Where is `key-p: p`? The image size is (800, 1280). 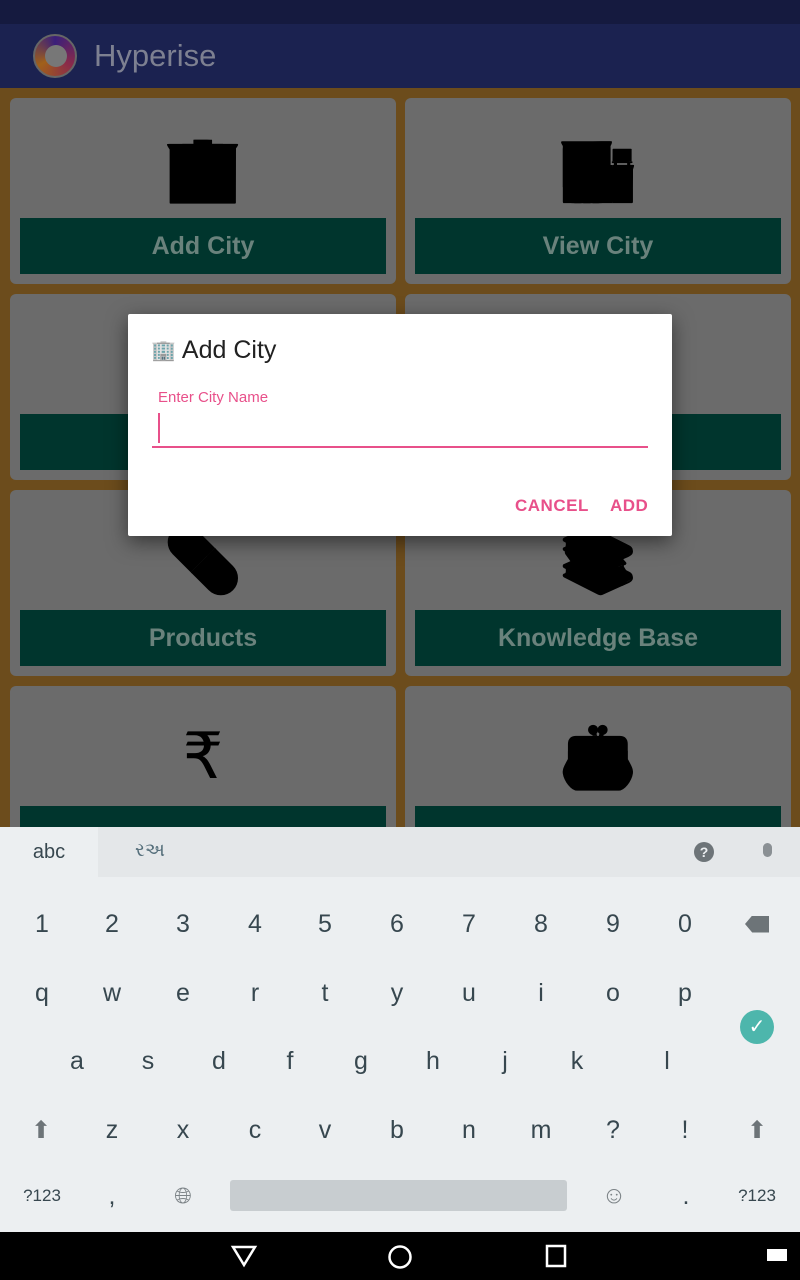
key-p: p is located at coordinates (685, 993).